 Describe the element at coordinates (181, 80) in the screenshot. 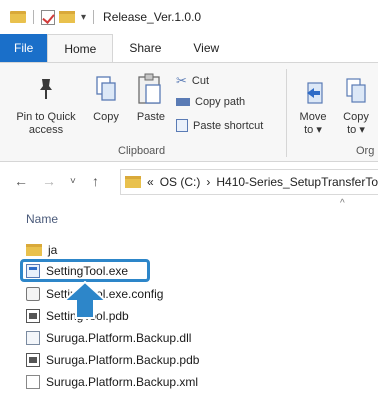

I see `scissors-icon: ✂` at that location.